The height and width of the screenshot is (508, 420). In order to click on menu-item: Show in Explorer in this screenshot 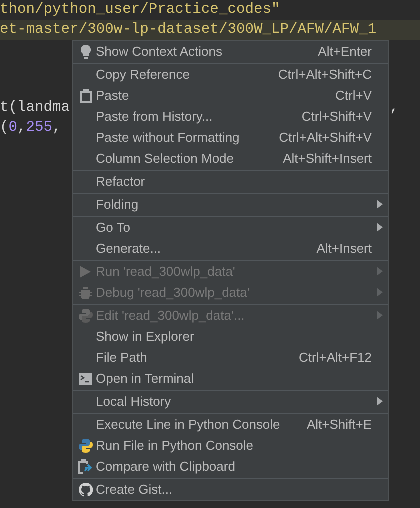, I will do `click(230, 336)`.